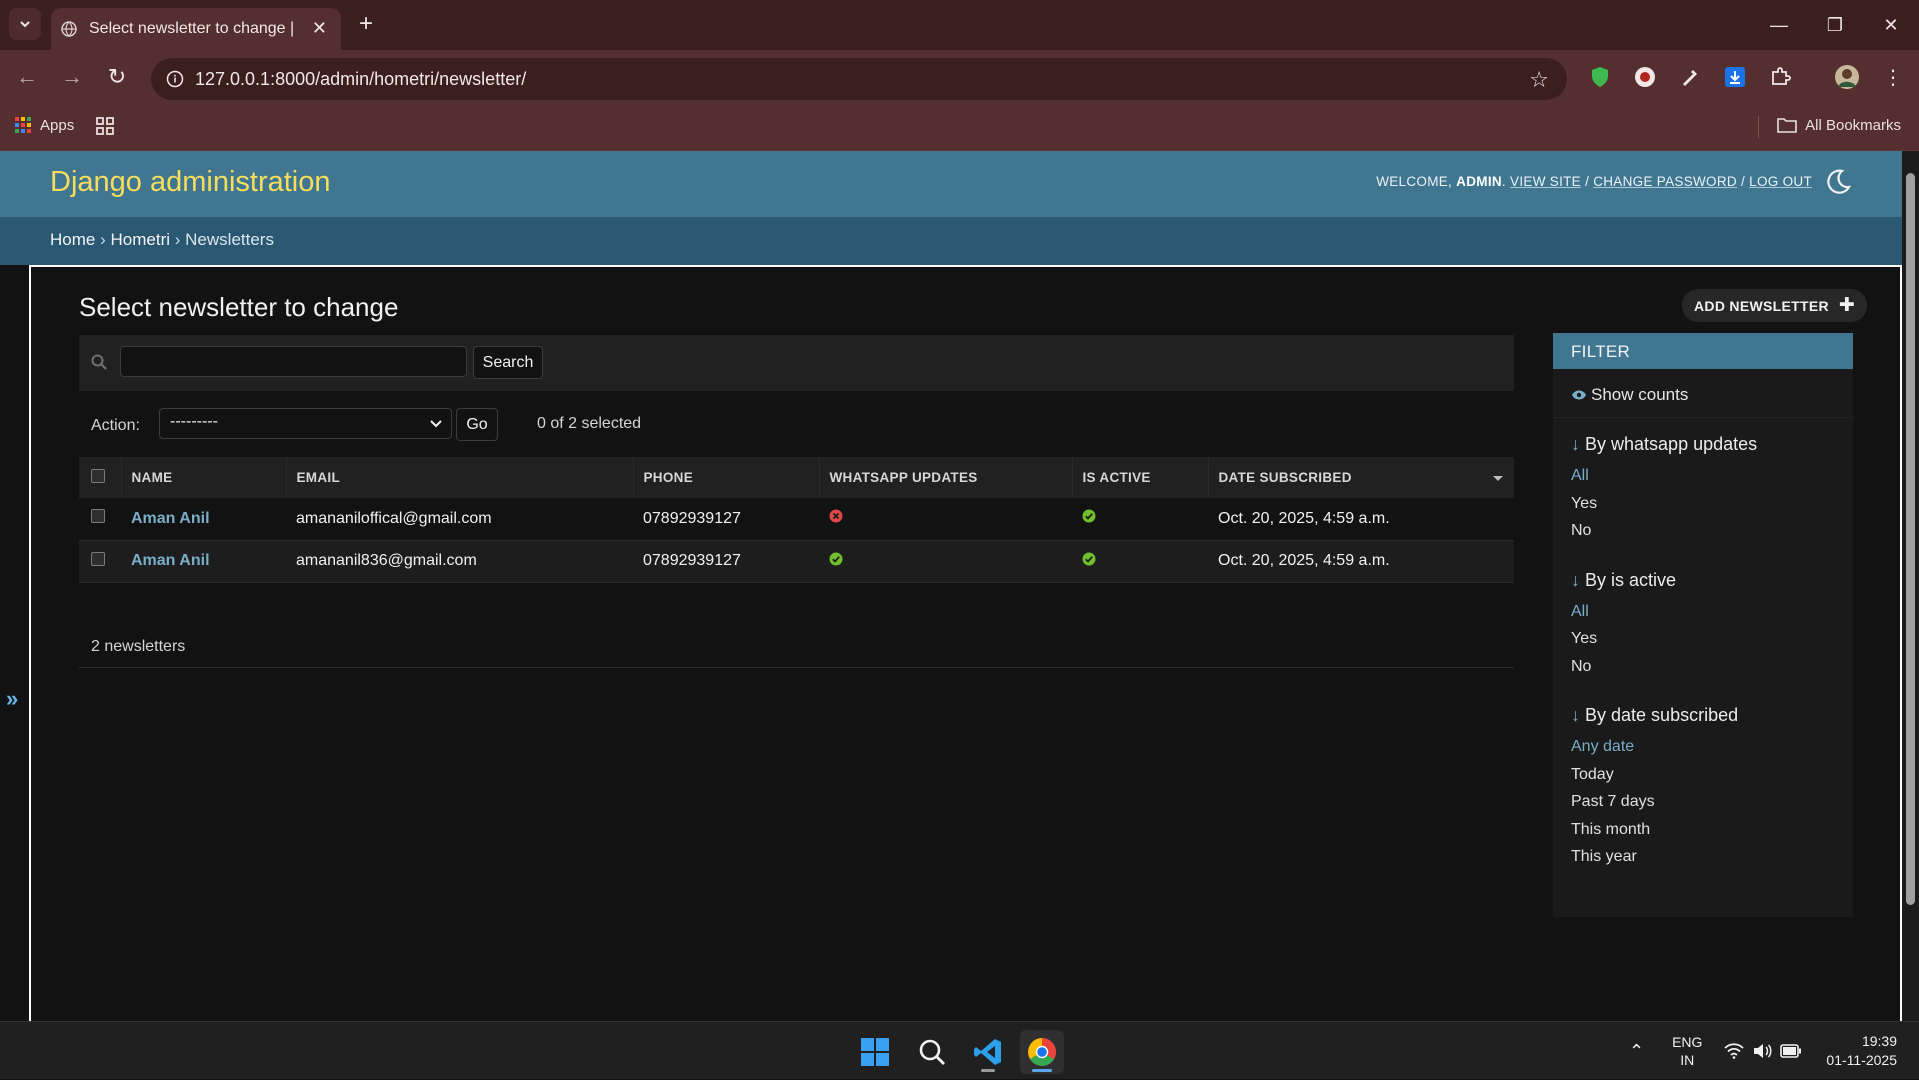 This screenshot has width=1919, height=1080. I want to click on all-bookmarks: All Bookmarks, so click(1839, 125).